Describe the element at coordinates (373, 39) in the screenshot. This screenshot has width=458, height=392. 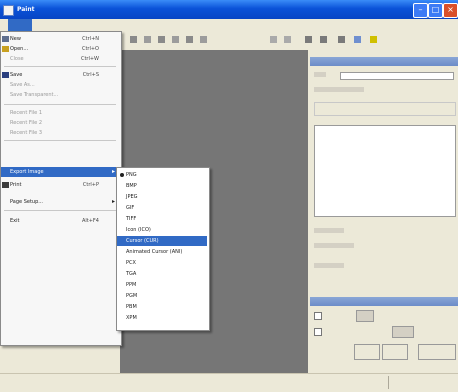
I see `help-icon` at that location.